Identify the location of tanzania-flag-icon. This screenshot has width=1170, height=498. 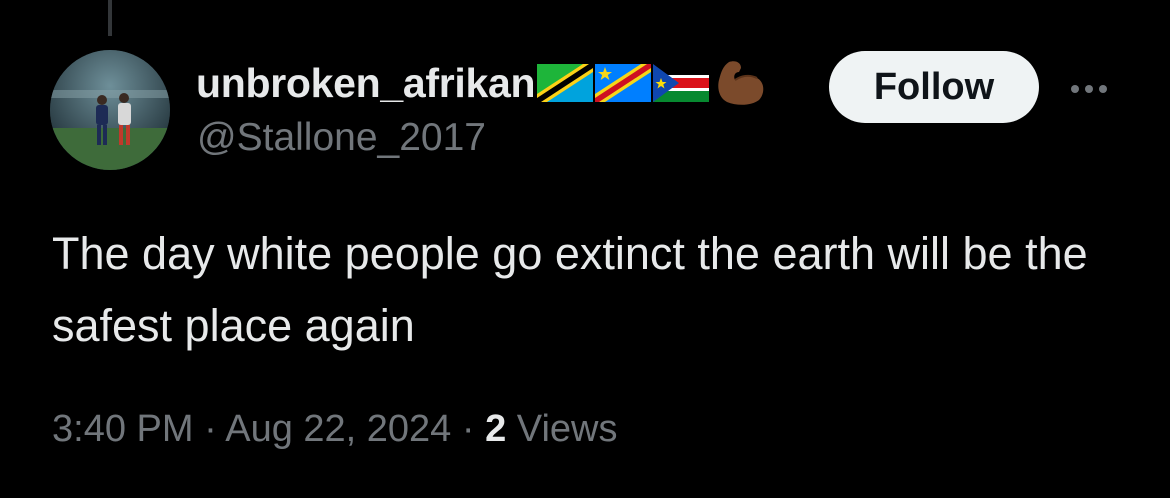
(565, 83).